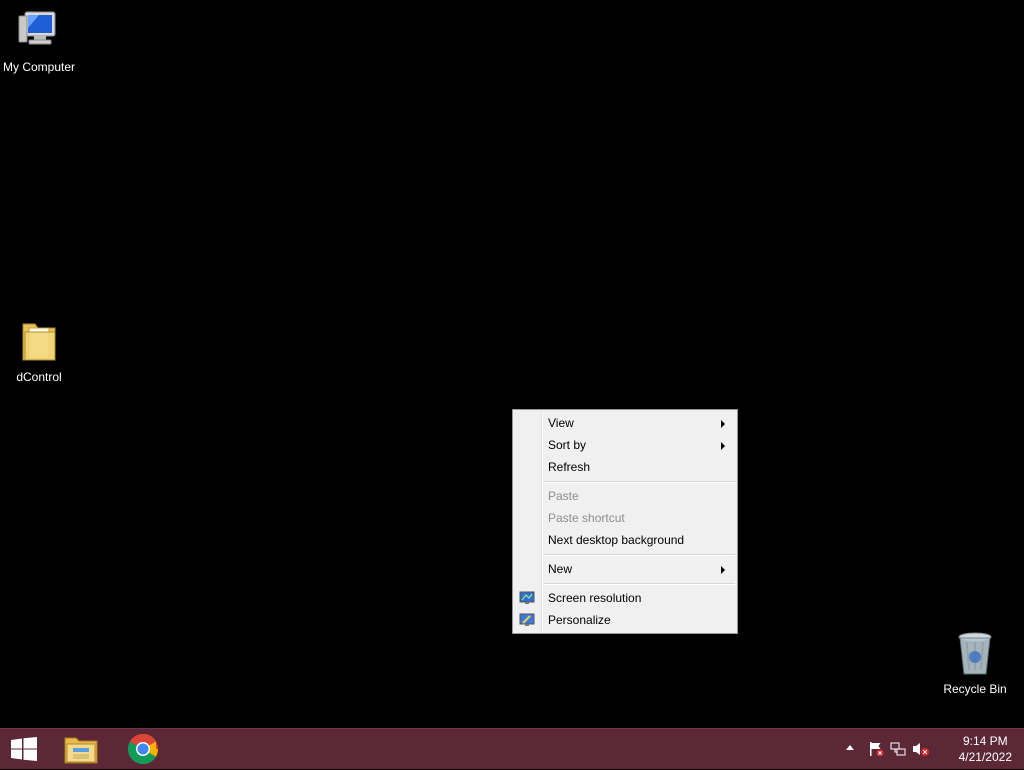 This screenshot has height=770, width=1024. I want to click on folder-icon, so click(39, 342).